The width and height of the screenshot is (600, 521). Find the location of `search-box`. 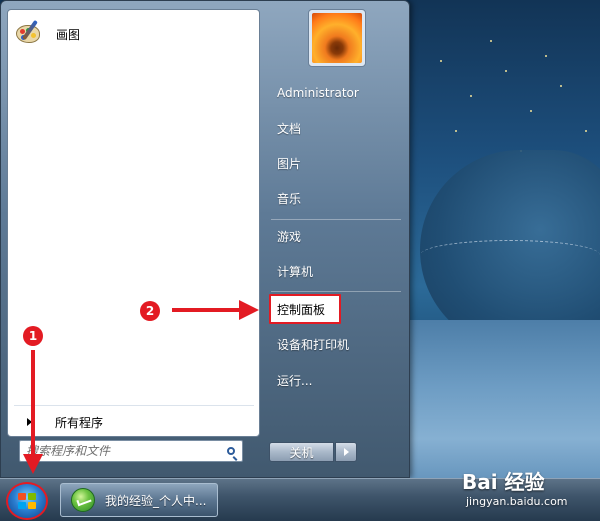

search-box is located at coordinates (131, 451).